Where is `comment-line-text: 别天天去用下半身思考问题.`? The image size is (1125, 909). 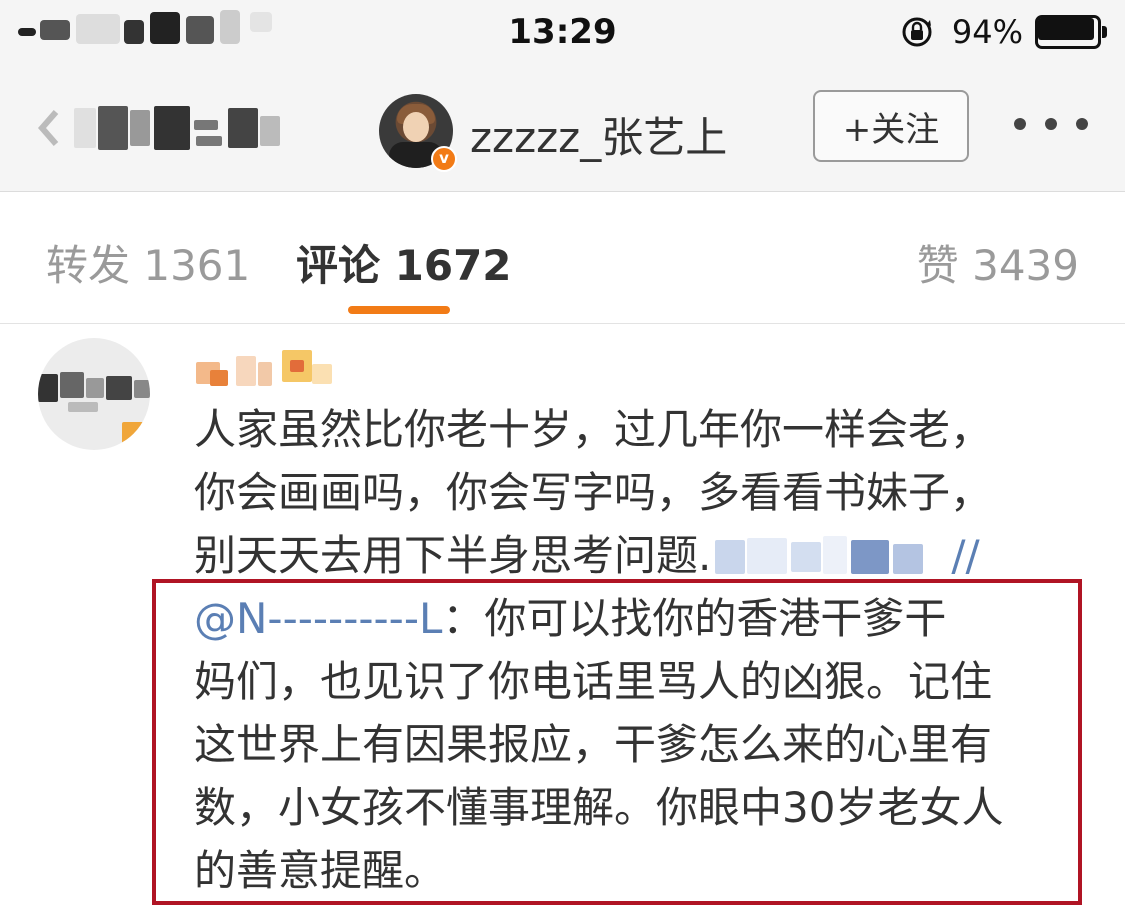
comment-line-text: 别天天去用下半身思考问题. is located at coordinates (453, 555).